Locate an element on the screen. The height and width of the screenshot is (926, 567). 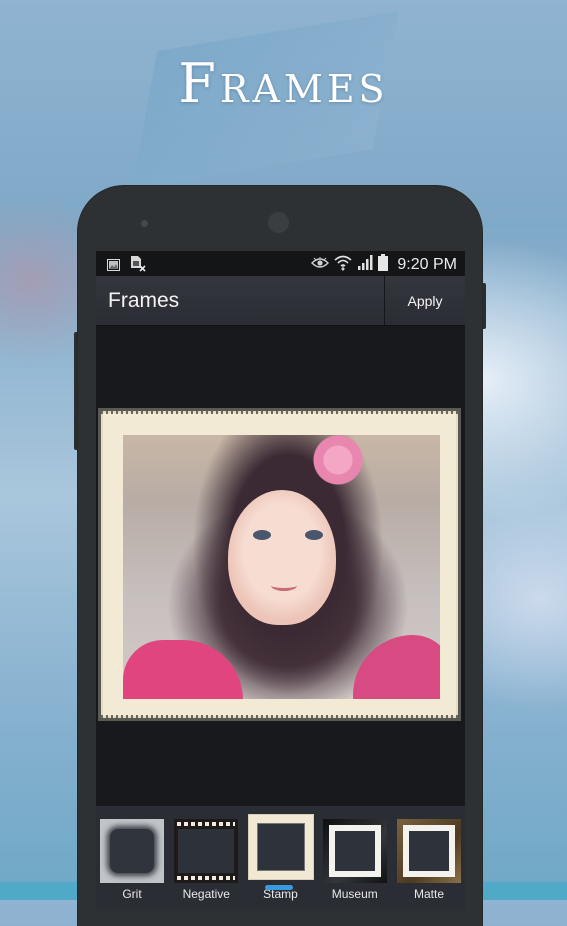
frame-option-museum: Museum is located at coordinates (355, 860).